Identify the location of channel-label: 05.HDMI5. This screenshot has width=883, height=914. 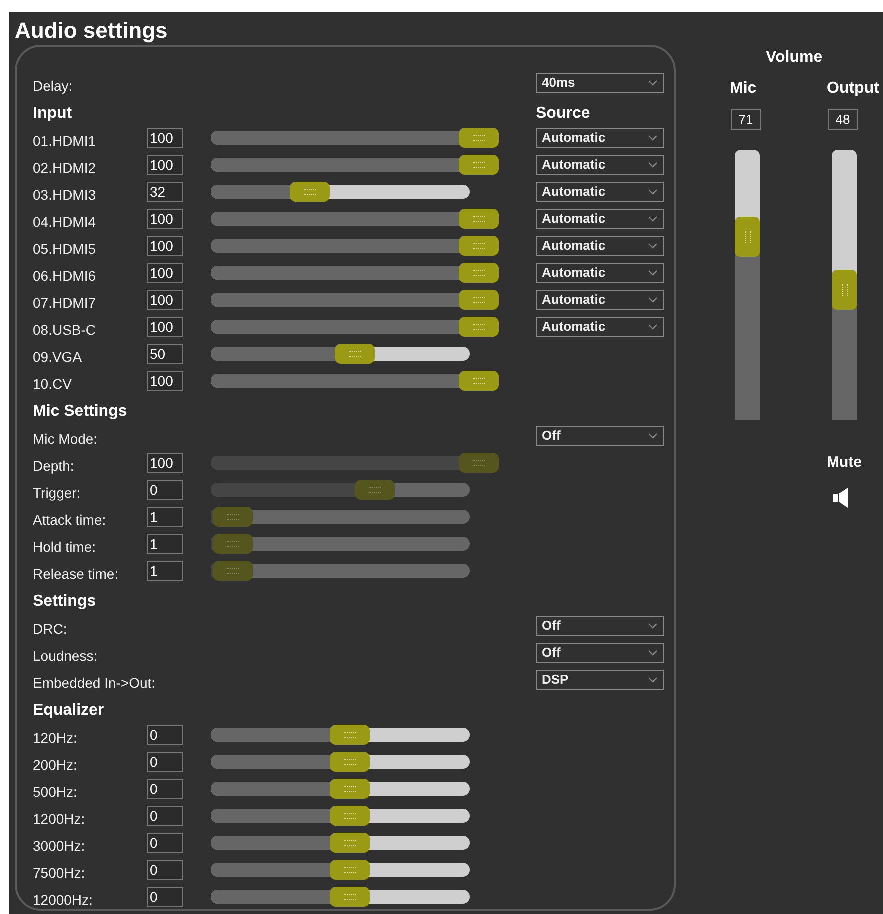
(65, 248).